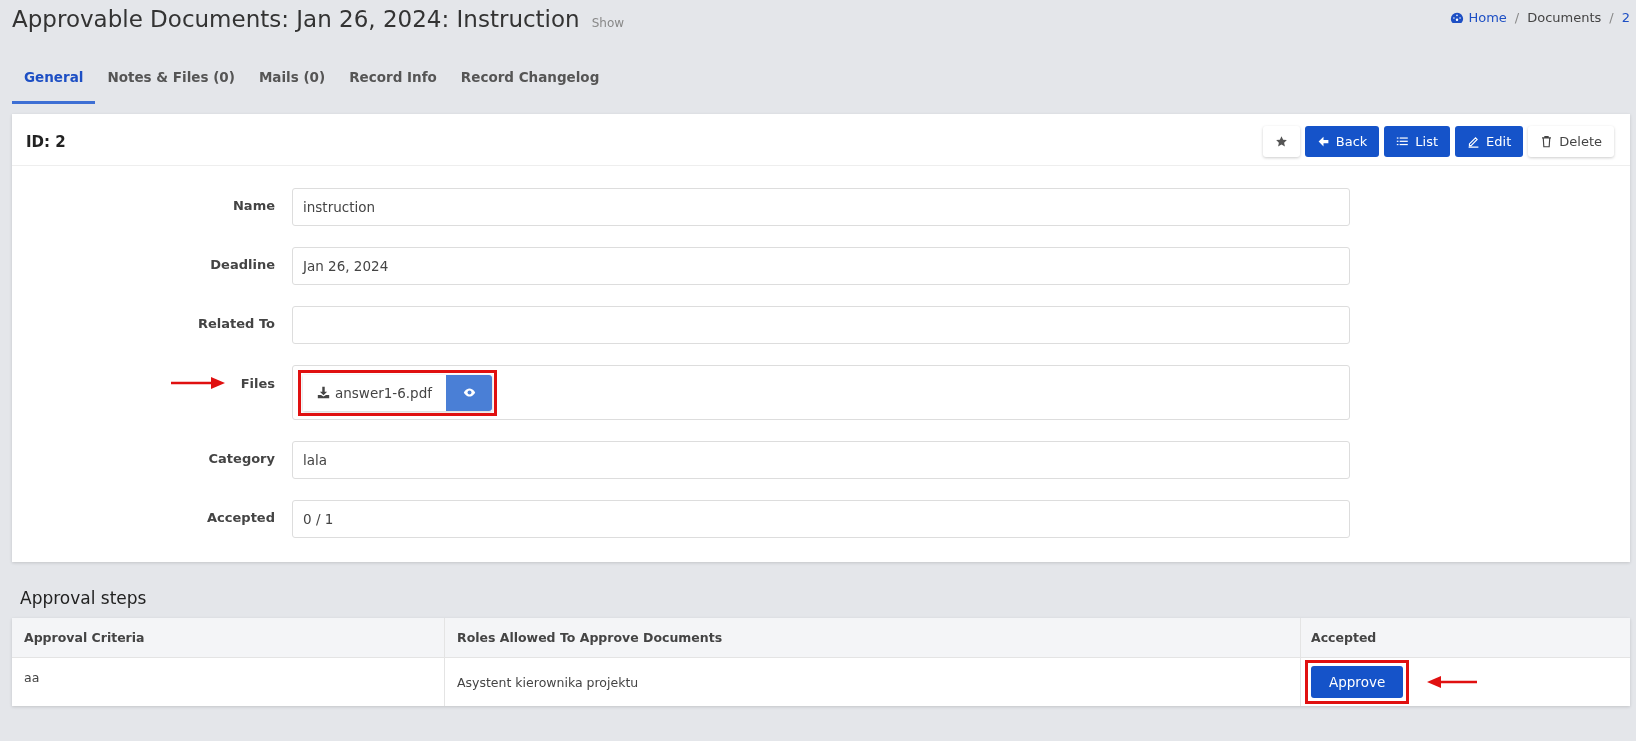 This screenshot has width=1636, height=741. I want to click on edit-button: Edit, so click(1489, 141).